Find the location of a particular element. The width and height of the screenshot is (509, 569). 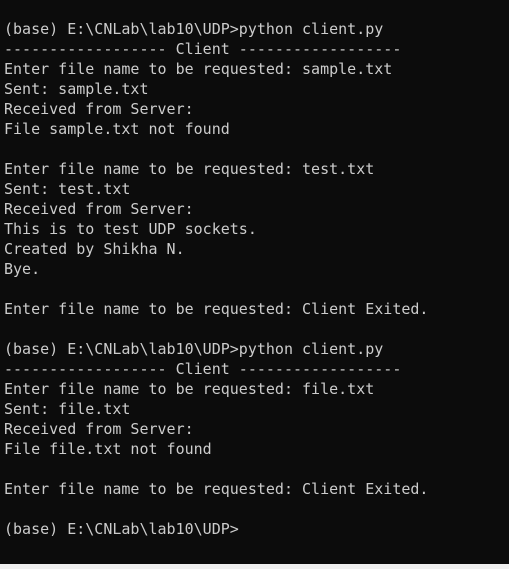

output-line: Bye. is located at coordinates (22, 269).